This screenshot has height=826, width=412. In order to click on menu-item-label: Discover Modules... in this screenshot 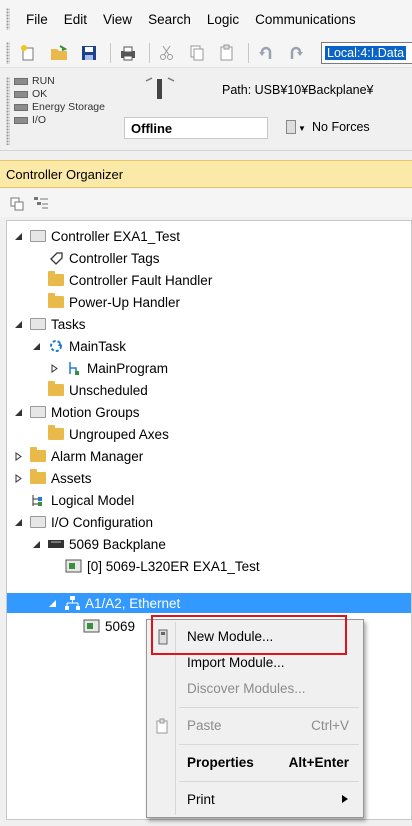, I will do `click(246, 688)`.